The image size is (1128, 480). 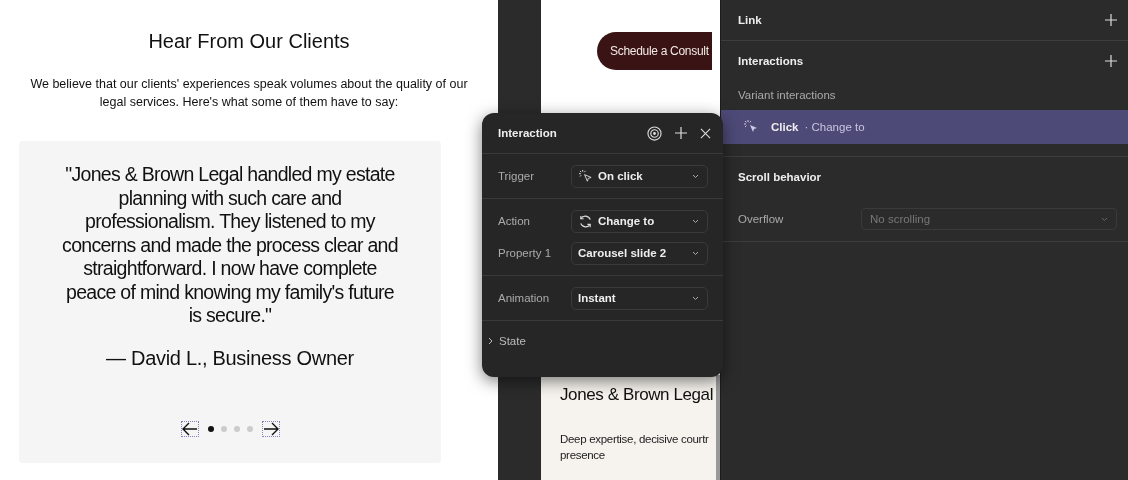 I want to click on intro-text: We believe that our clients' experiences speak volumes about the quality of our legal services. Here's what some of them have to say:, so click(x=249, y=93).